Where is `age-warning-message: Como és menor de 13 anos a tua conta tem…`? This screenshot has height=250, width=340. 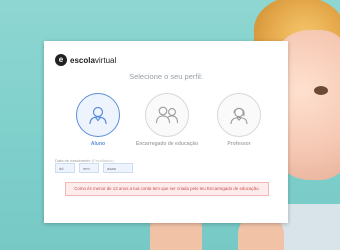
age-warning-message: Como és menor de 13 anos a tua conta tem… is located at coordinates (167, 189).